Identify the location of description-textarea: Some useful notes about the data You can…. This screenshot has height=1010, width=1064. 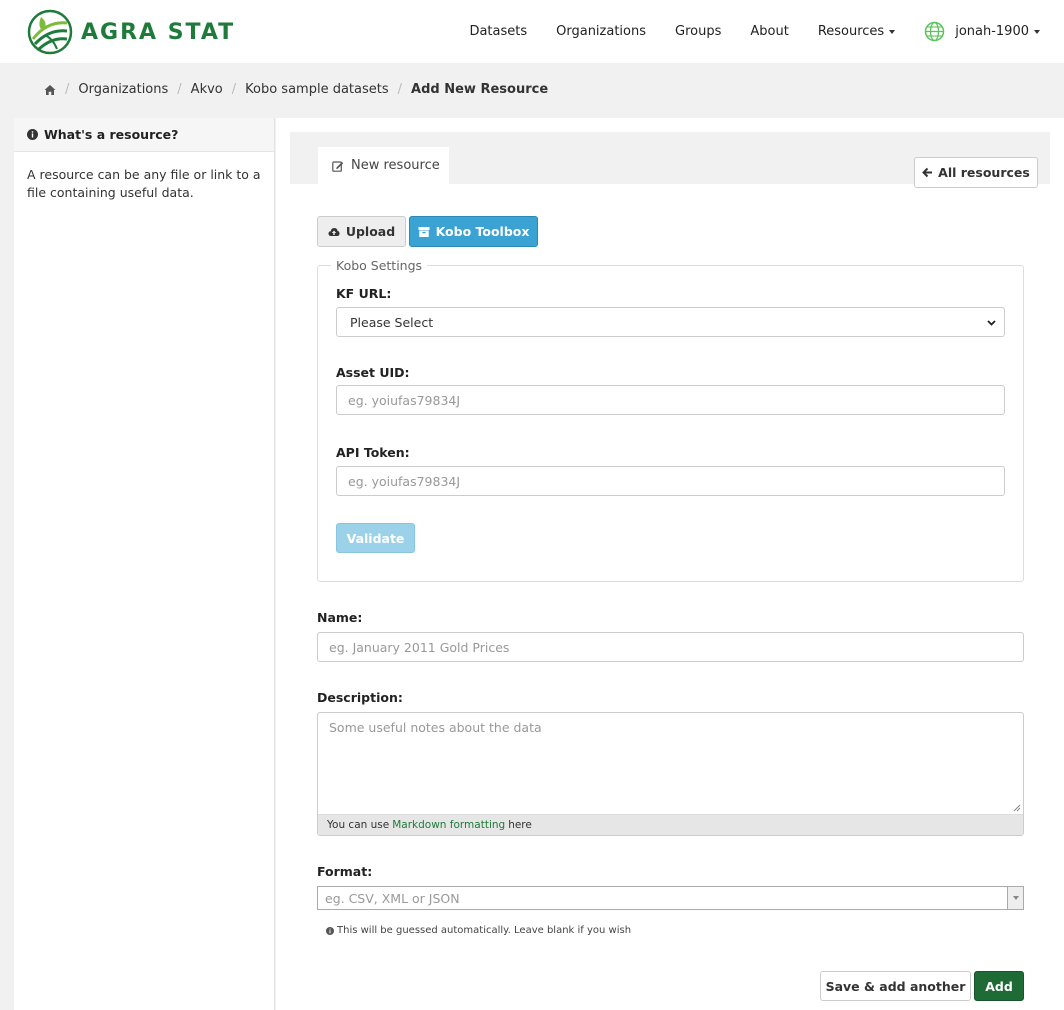
(670, 774).